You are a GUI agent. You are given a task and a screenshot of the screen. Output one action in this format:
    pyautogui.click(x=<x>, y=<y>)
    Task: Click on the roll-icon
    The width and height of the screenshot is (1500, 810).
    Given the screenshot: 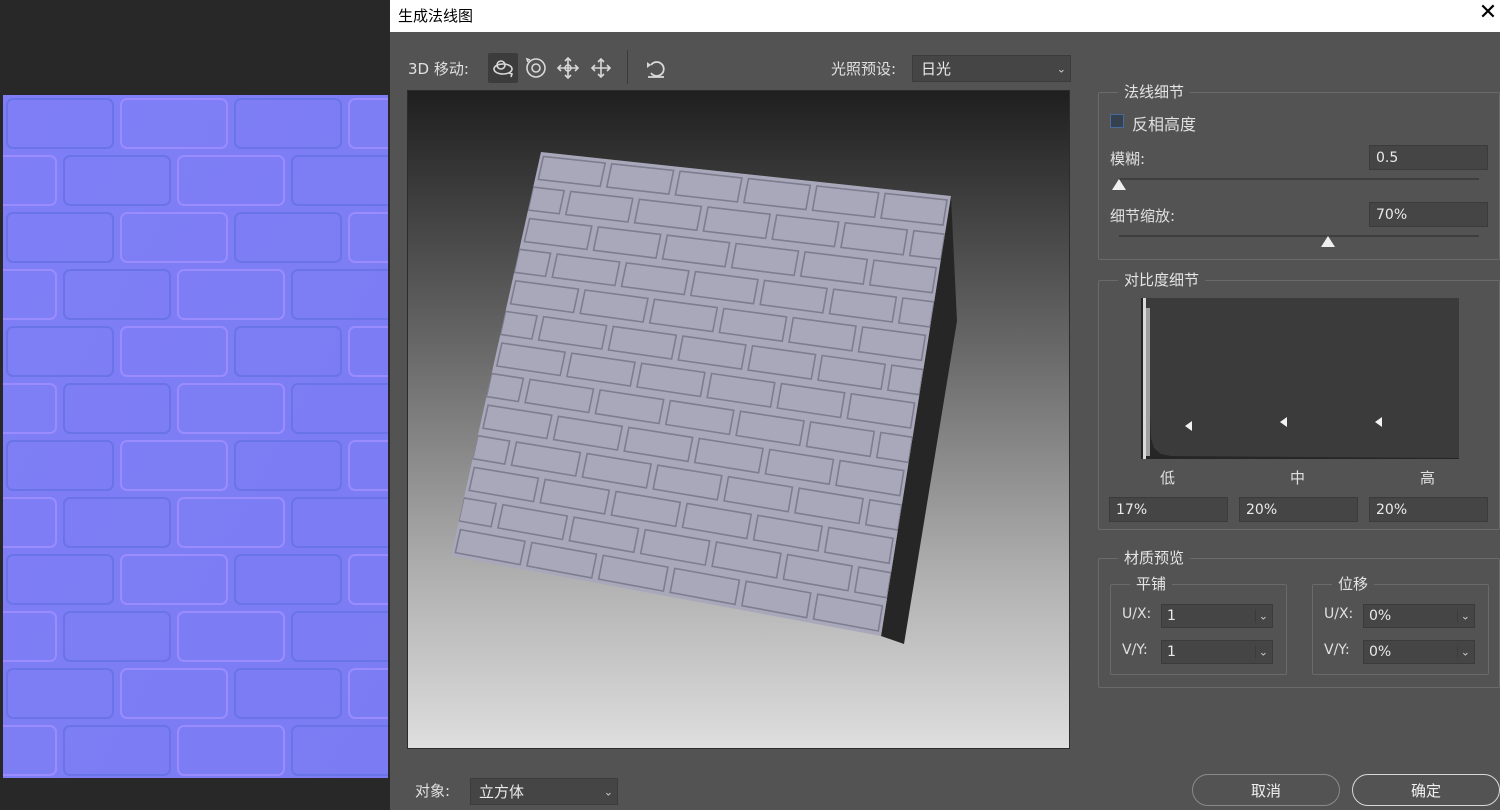 What is the action you would take?
    pyautogui.click(x=535, y=67)
    